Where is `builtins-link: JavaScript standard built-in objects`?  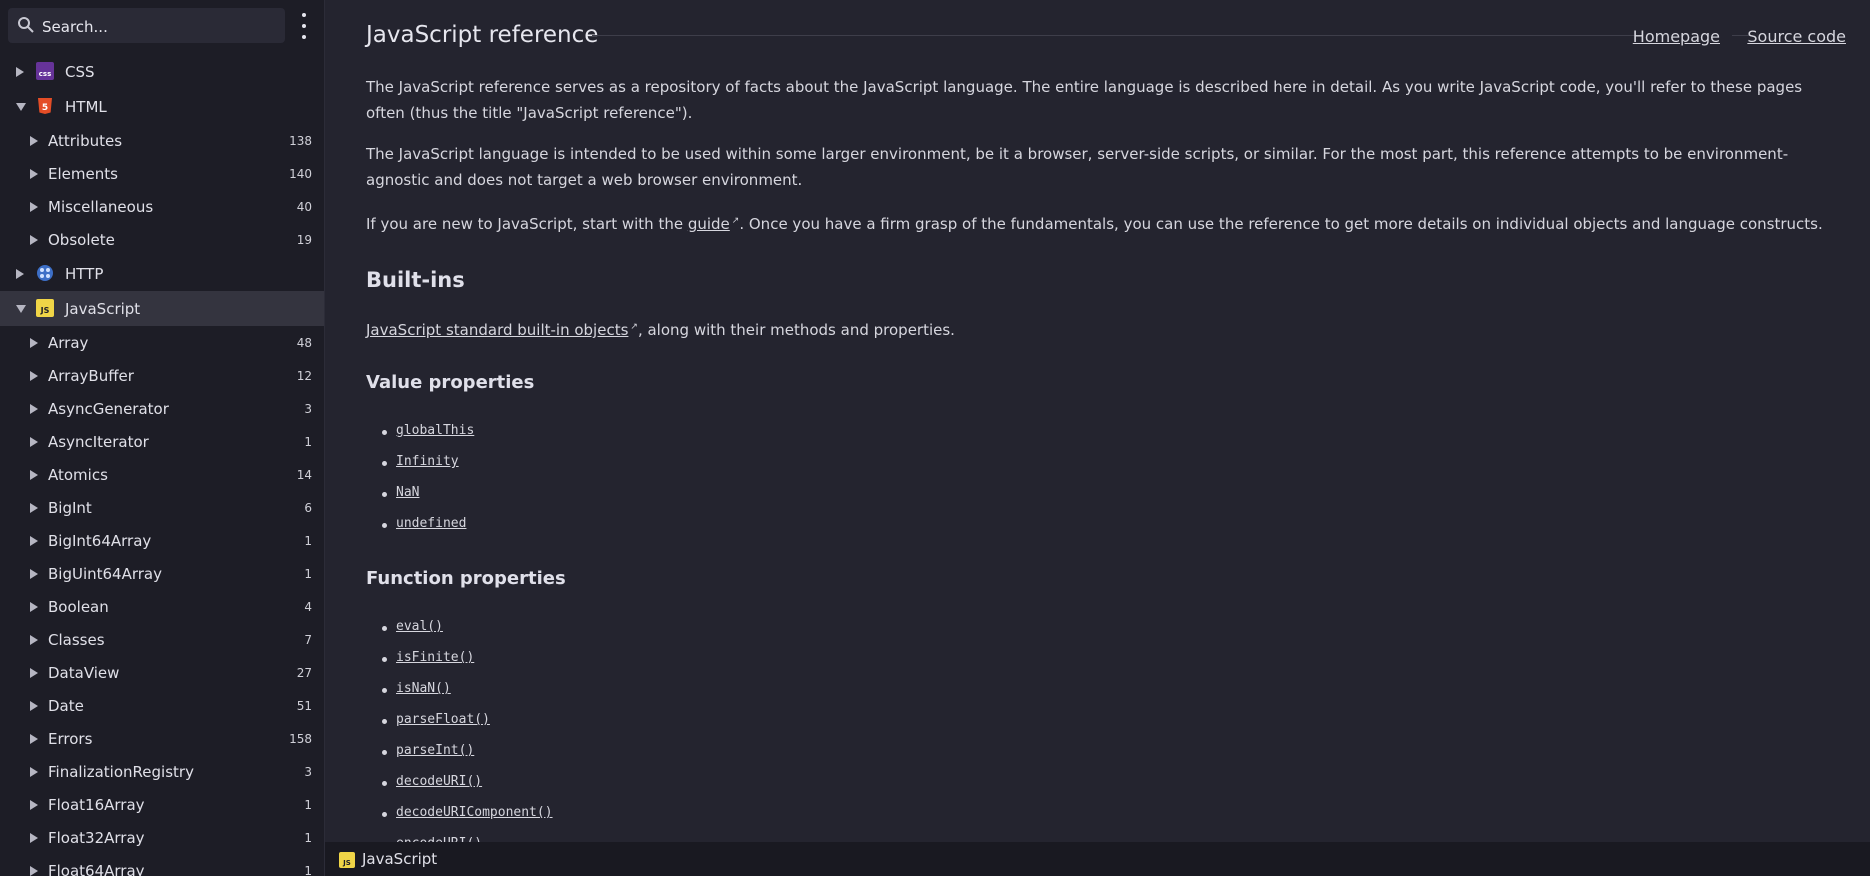
builtins-link: JavaScript standard built-in objects is located at coordinates (497, 330).